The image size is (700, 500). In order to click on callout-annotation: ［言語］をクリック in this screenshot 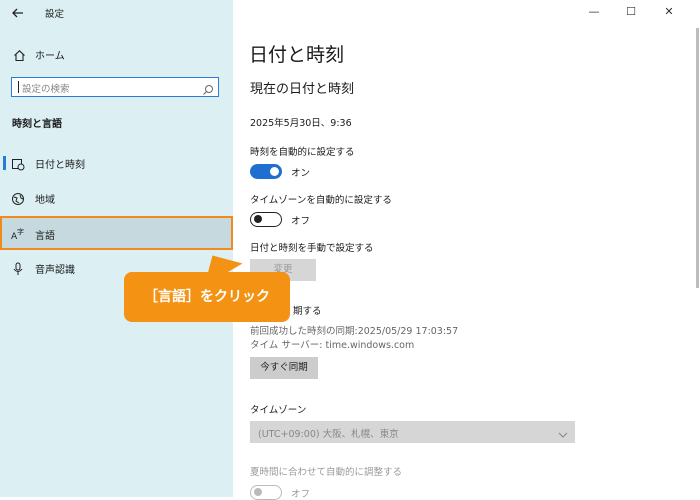, I will do `click(207, 297)`.